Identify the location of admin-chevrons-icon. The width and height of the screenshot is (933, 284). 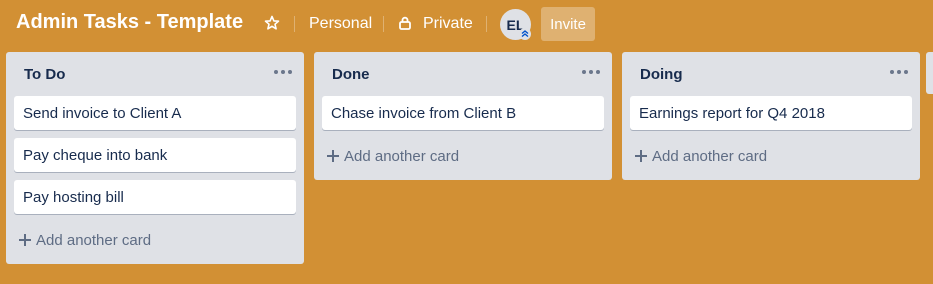
(525, 34).